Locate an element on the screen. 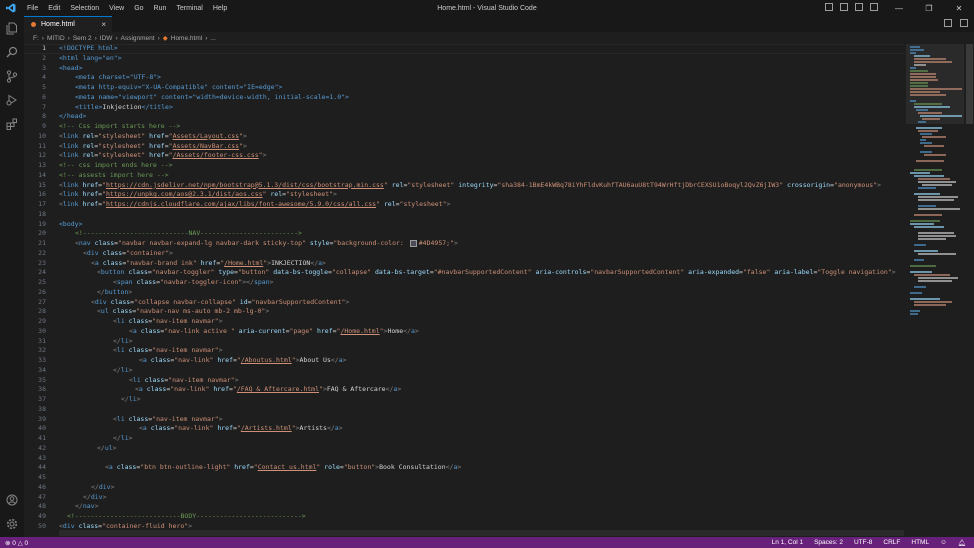 Image resolution: width=974 pixels, height=548 pixels. breadcrumb-item: MITID is located at coordinates (56, 38).